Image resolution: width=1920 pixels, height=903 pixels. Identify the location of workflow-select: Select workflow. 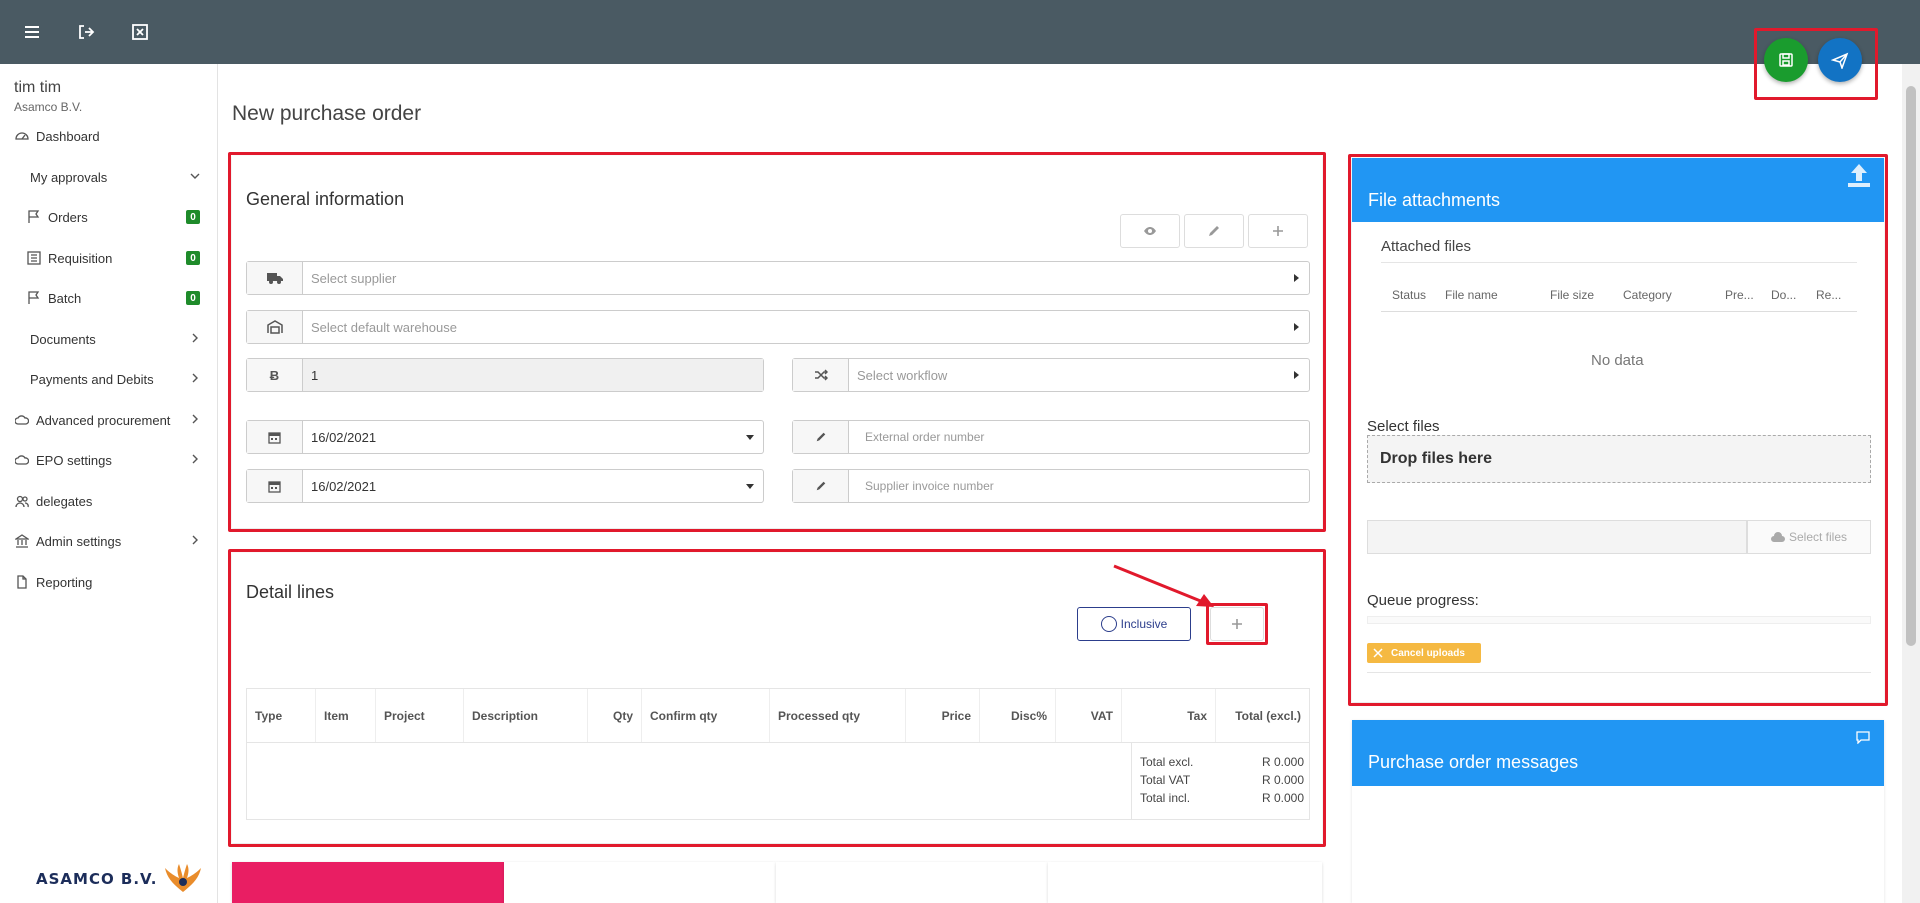
(1051, 375).